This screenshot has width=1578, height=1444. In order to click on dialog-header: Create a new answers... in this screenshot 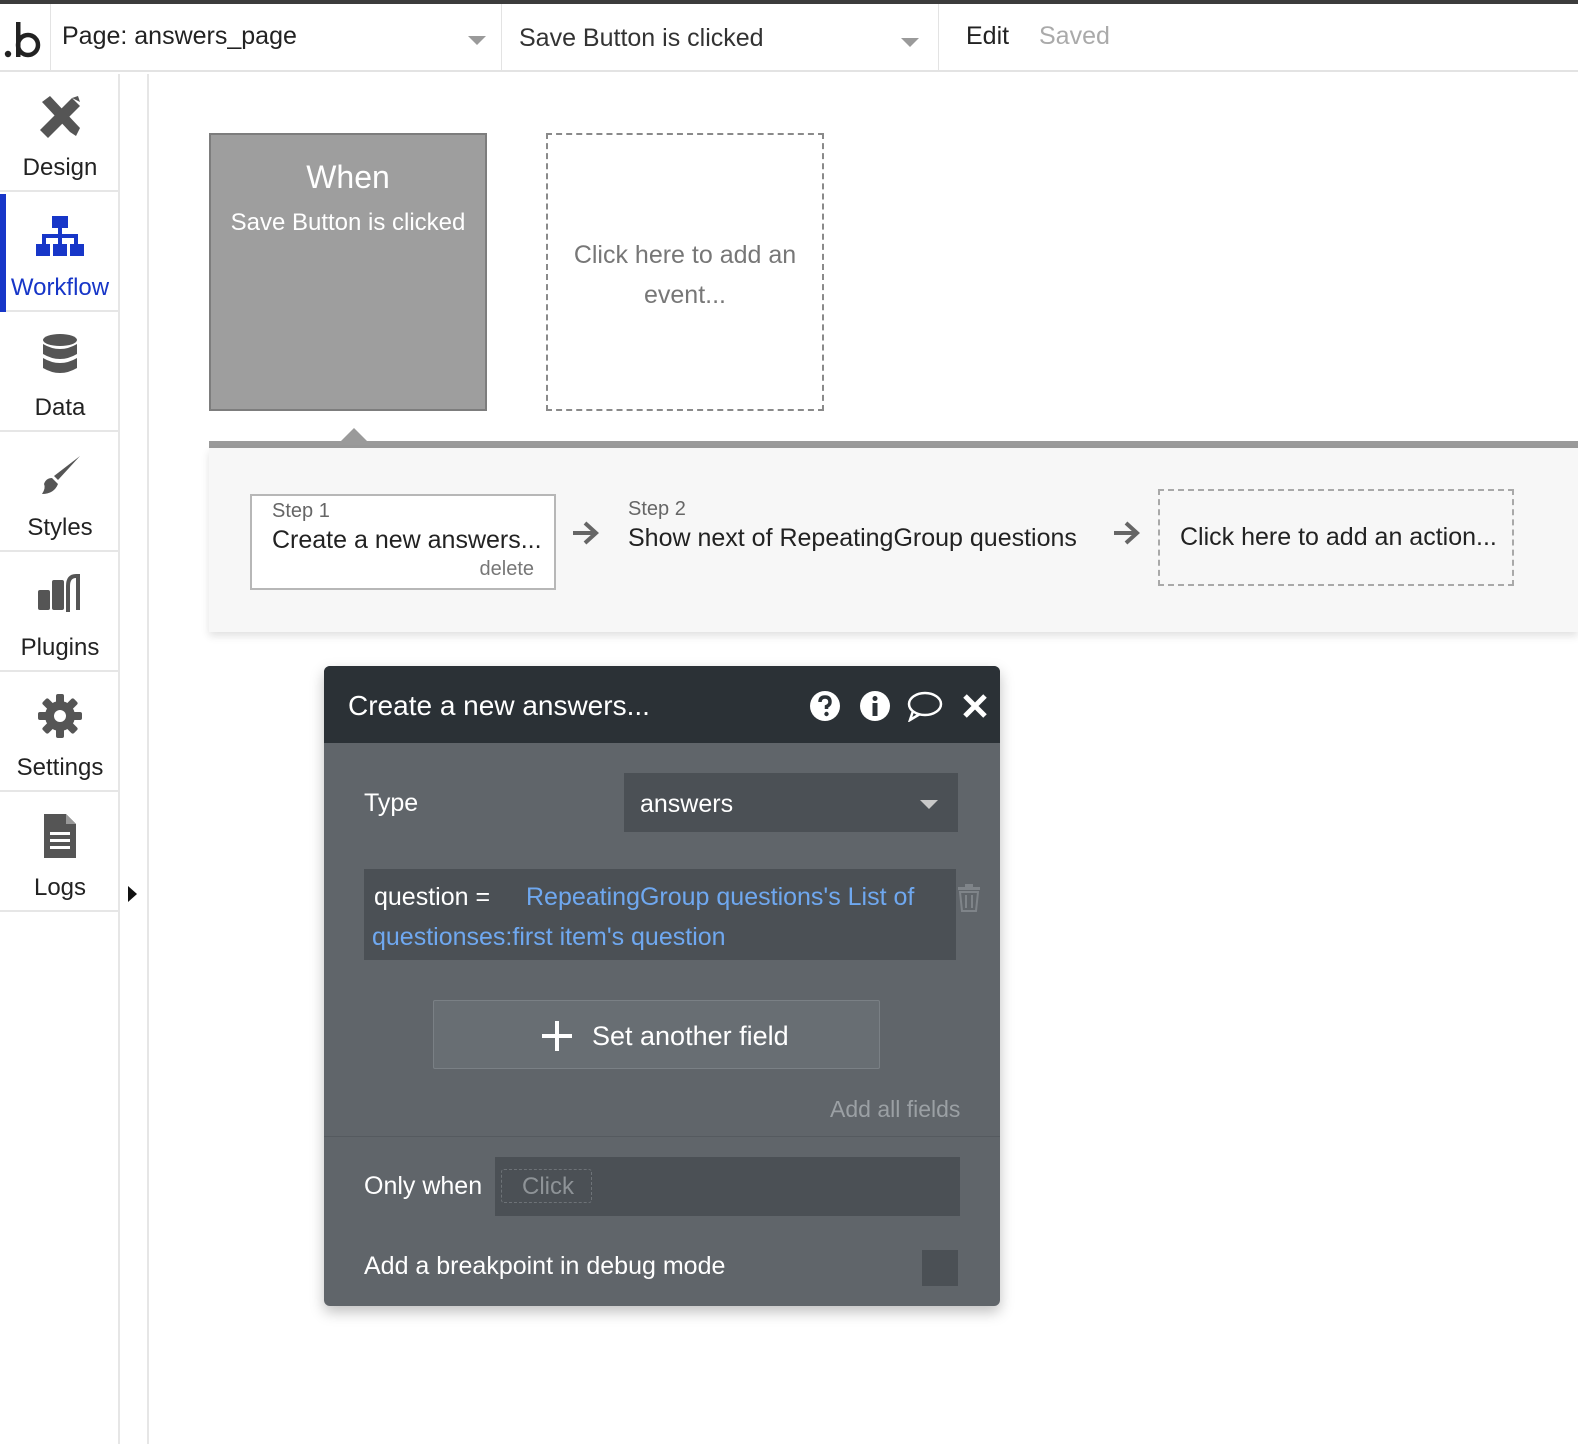, I will do `click(662, 704)`.